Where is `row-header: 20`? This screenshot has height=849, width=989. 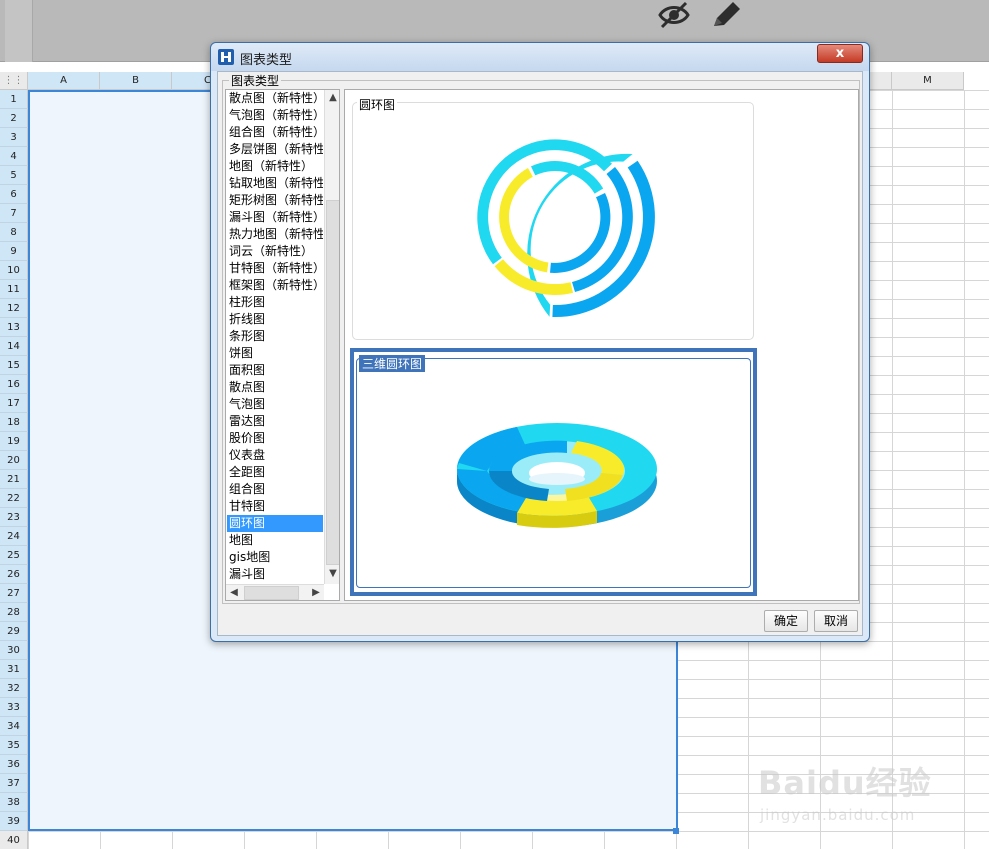
row-header: 20 is located at coordinates (14, 460).